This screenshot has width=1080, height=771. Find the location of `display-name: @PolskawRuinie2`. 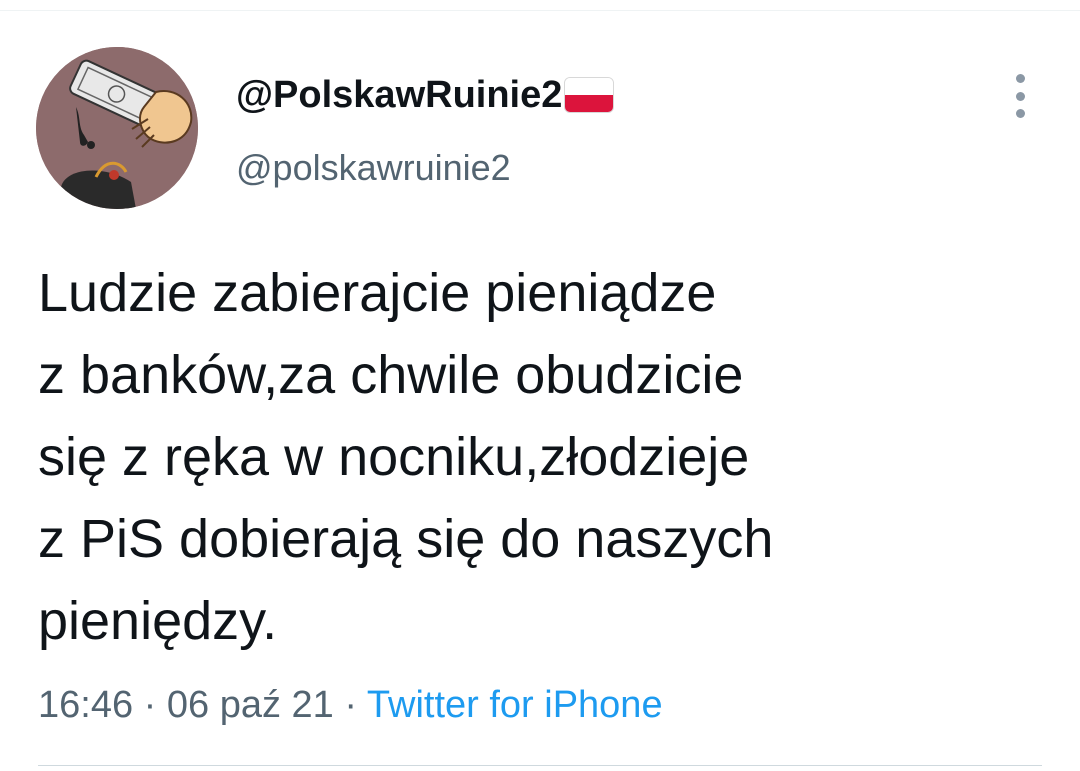

display-name: @PolskawRuinie2 is located at coordinates (425, 95).